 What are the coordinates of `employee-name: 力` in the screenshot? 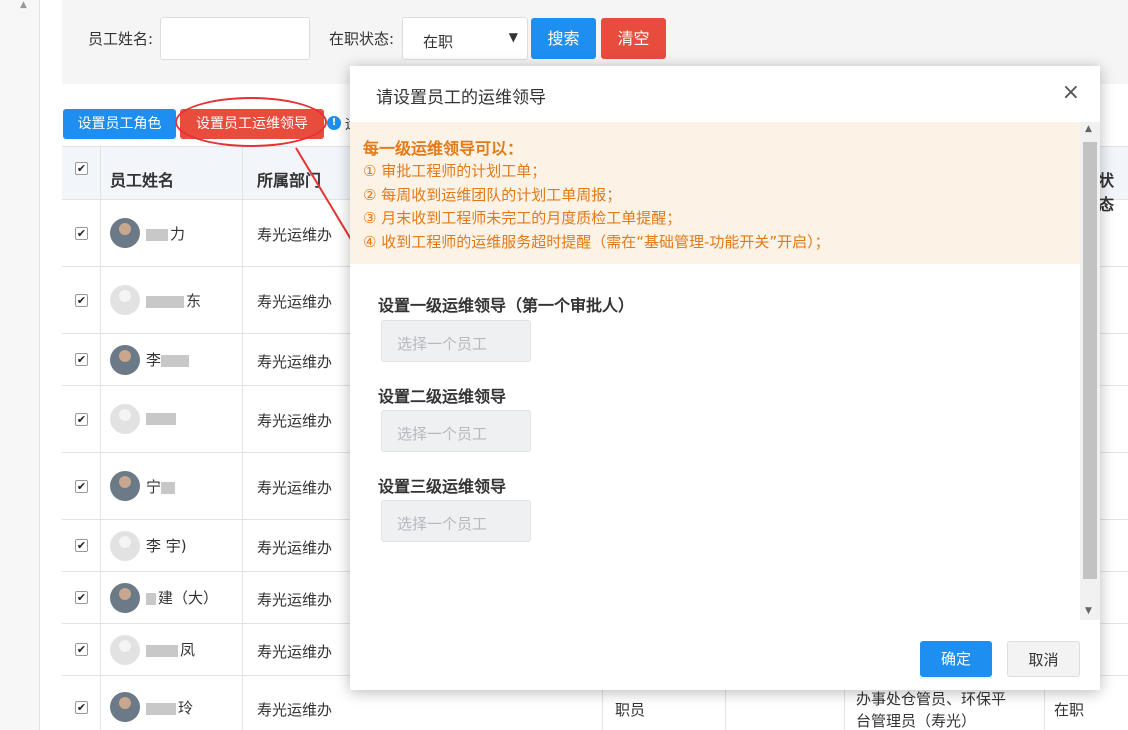 It's located at (165, 233).